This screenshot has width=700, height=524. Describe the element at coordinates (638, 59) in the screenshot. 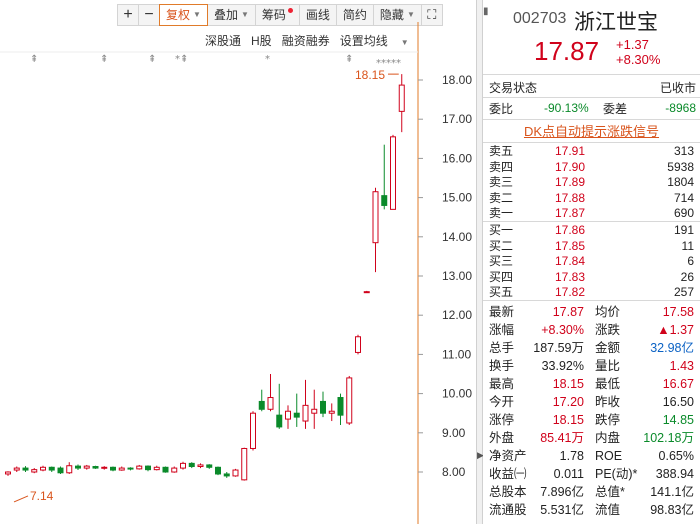

I see `price-change-pct: +8.30%` at that location.